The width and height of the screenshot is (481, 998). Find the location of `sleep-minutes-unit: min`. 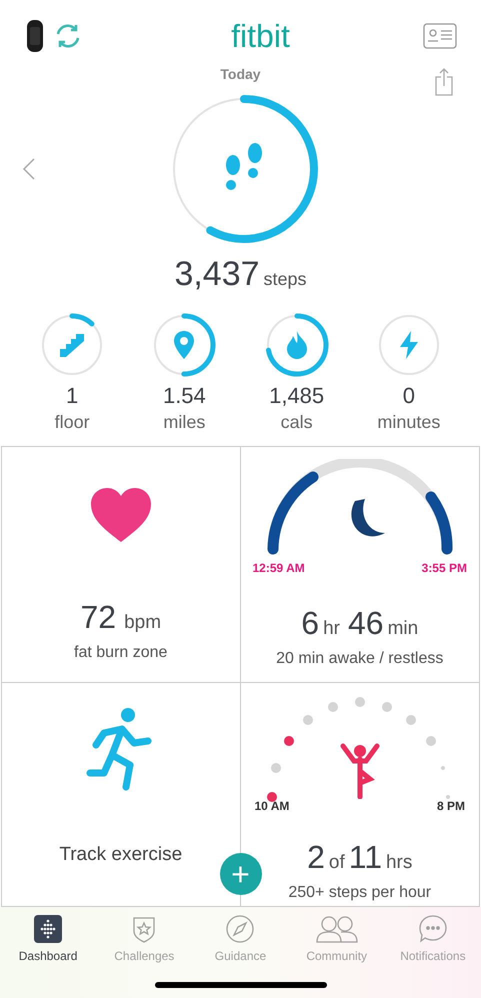

sleep-minutes-unit: min is located at coordinates (403, 629).